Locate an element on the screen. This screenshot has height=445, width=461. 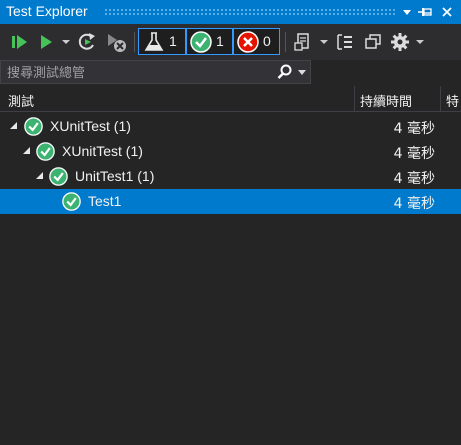
collapse-all-icon is located at coordinates (373, 41).